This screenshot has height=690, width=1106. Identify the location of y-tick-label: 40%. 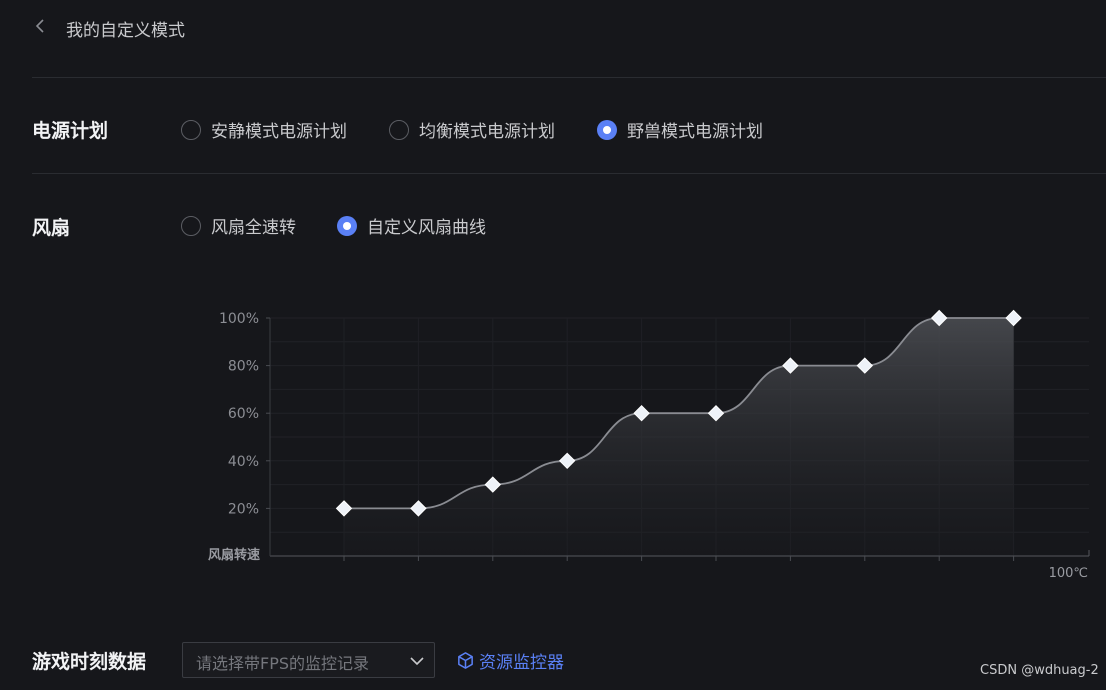
(243, 462).